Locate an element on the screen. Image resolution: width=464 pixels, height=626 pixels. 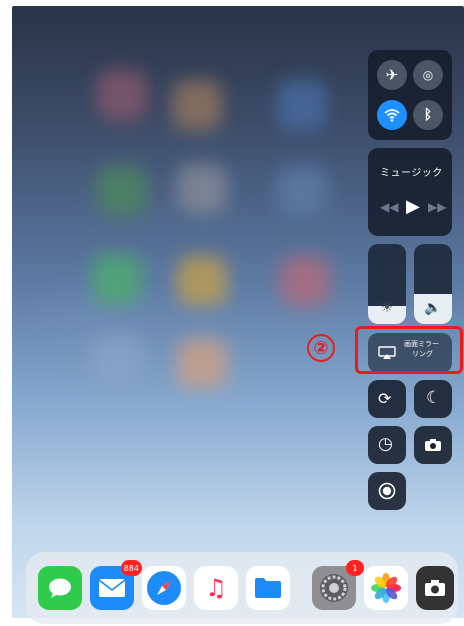
camera-app is located at coordinates (435, 588).